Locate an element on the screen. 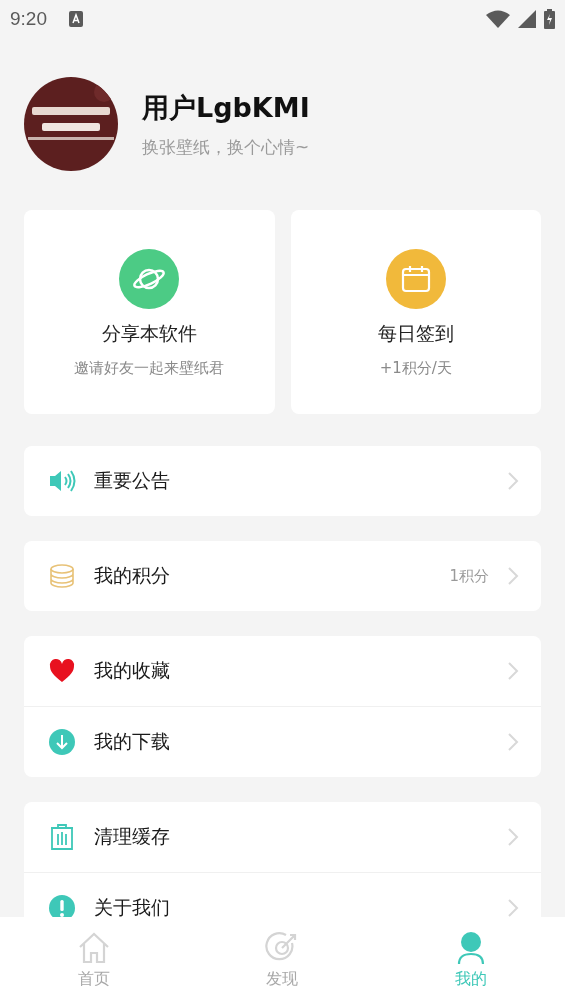 Image resolution: width=565 pixels, height=1004 pixels. menu-value: 1积分 is located at coordinates (469, 576).